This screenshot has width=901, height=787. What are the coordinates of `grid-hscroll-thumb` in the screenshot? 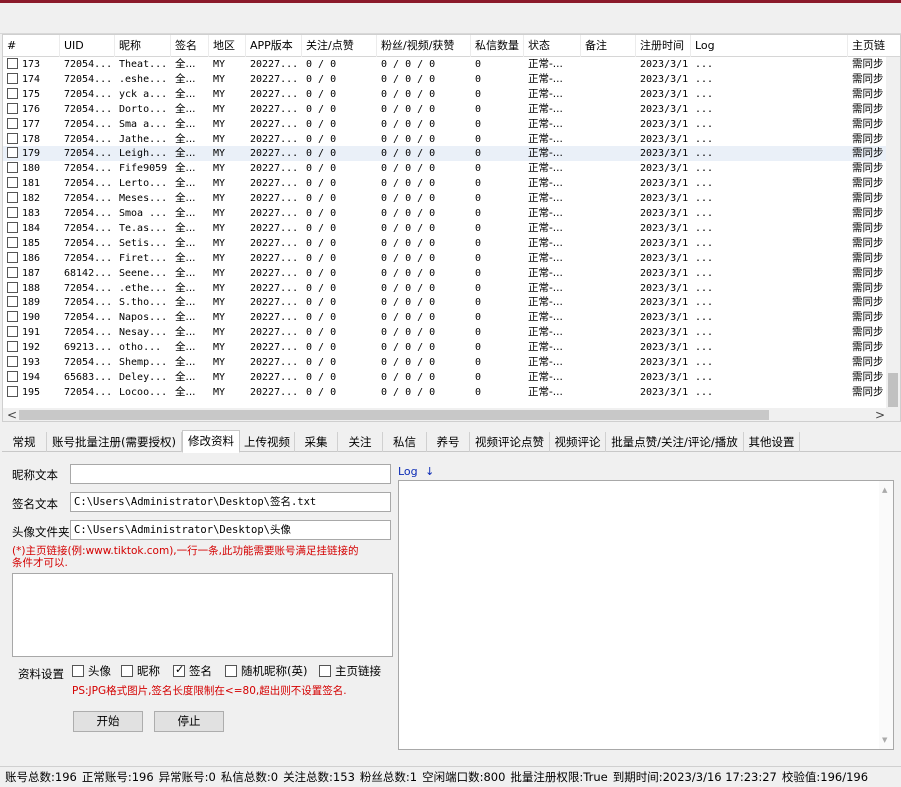 It's located at (394, 415).